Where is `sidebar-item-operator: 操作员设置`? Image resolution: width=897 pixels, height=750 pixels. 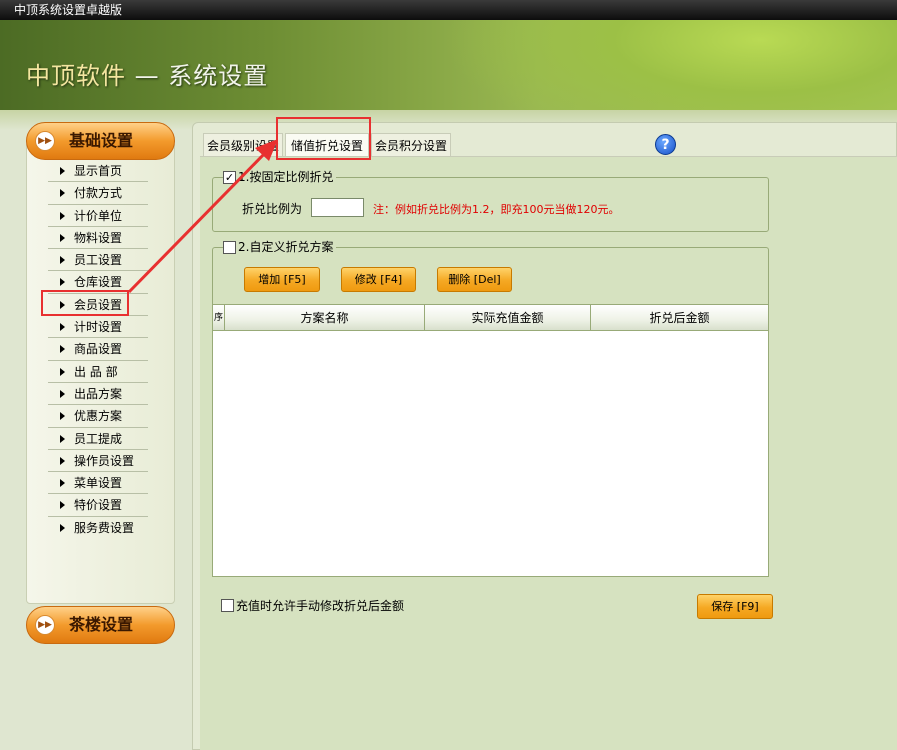 sidebar-item-operator: 操作员设置 is located at coordinates (98, 461).